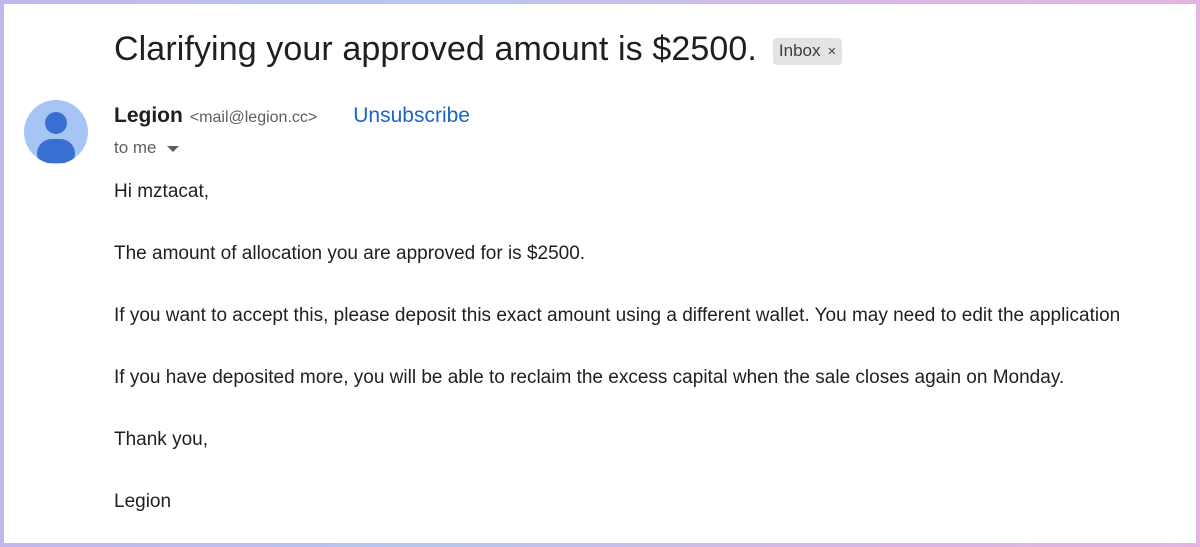 Image resolution: width=1200 pixels, height=547 pixels. I want to click on body-signature: Legion, so click(143, 501).